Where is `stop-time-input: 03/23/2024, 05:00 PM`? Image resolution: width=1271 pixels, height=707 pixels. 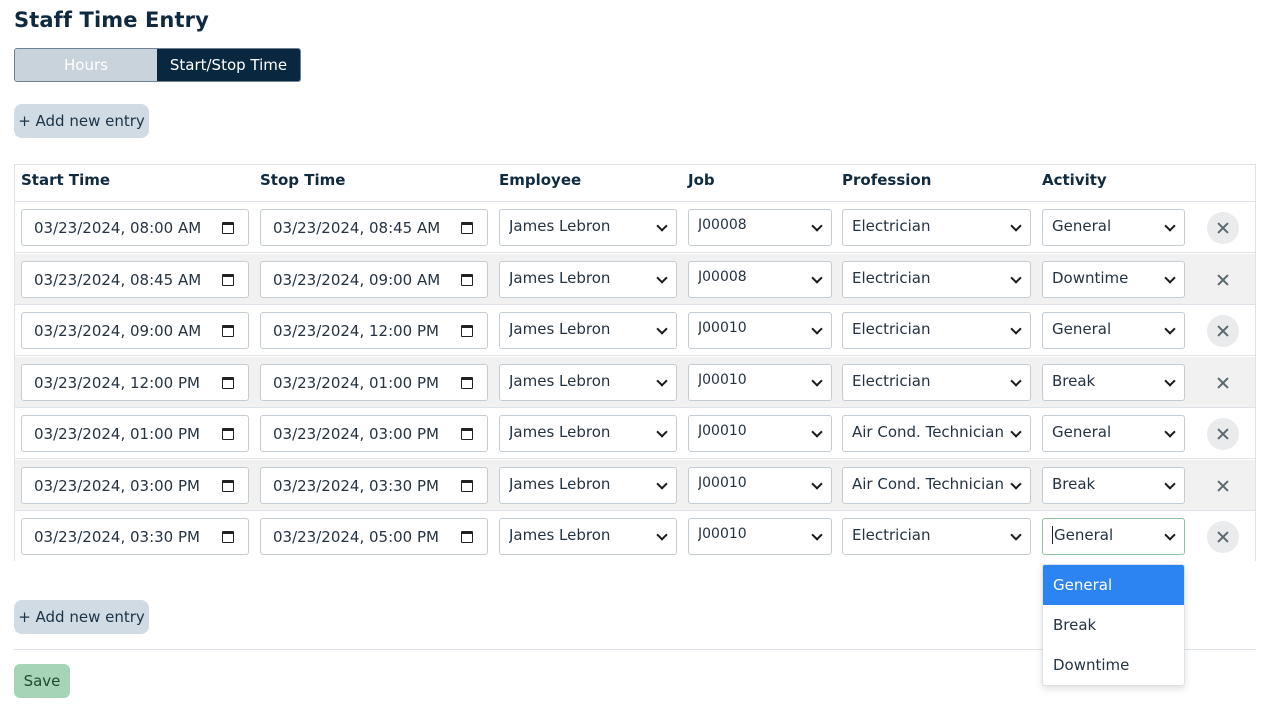 stop-time-input: 03/23/2024, 05:00 PM is located at coordinates (374, 536).